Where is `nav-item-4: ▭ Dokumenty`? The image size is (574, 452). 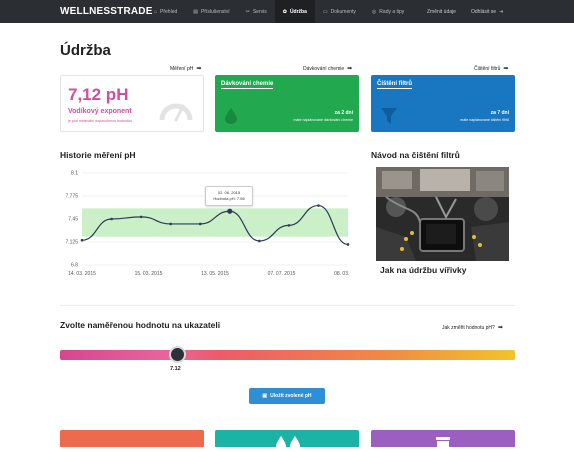
nav-item-4: ▭ Dokumenty is located at coordinates (339, 11).